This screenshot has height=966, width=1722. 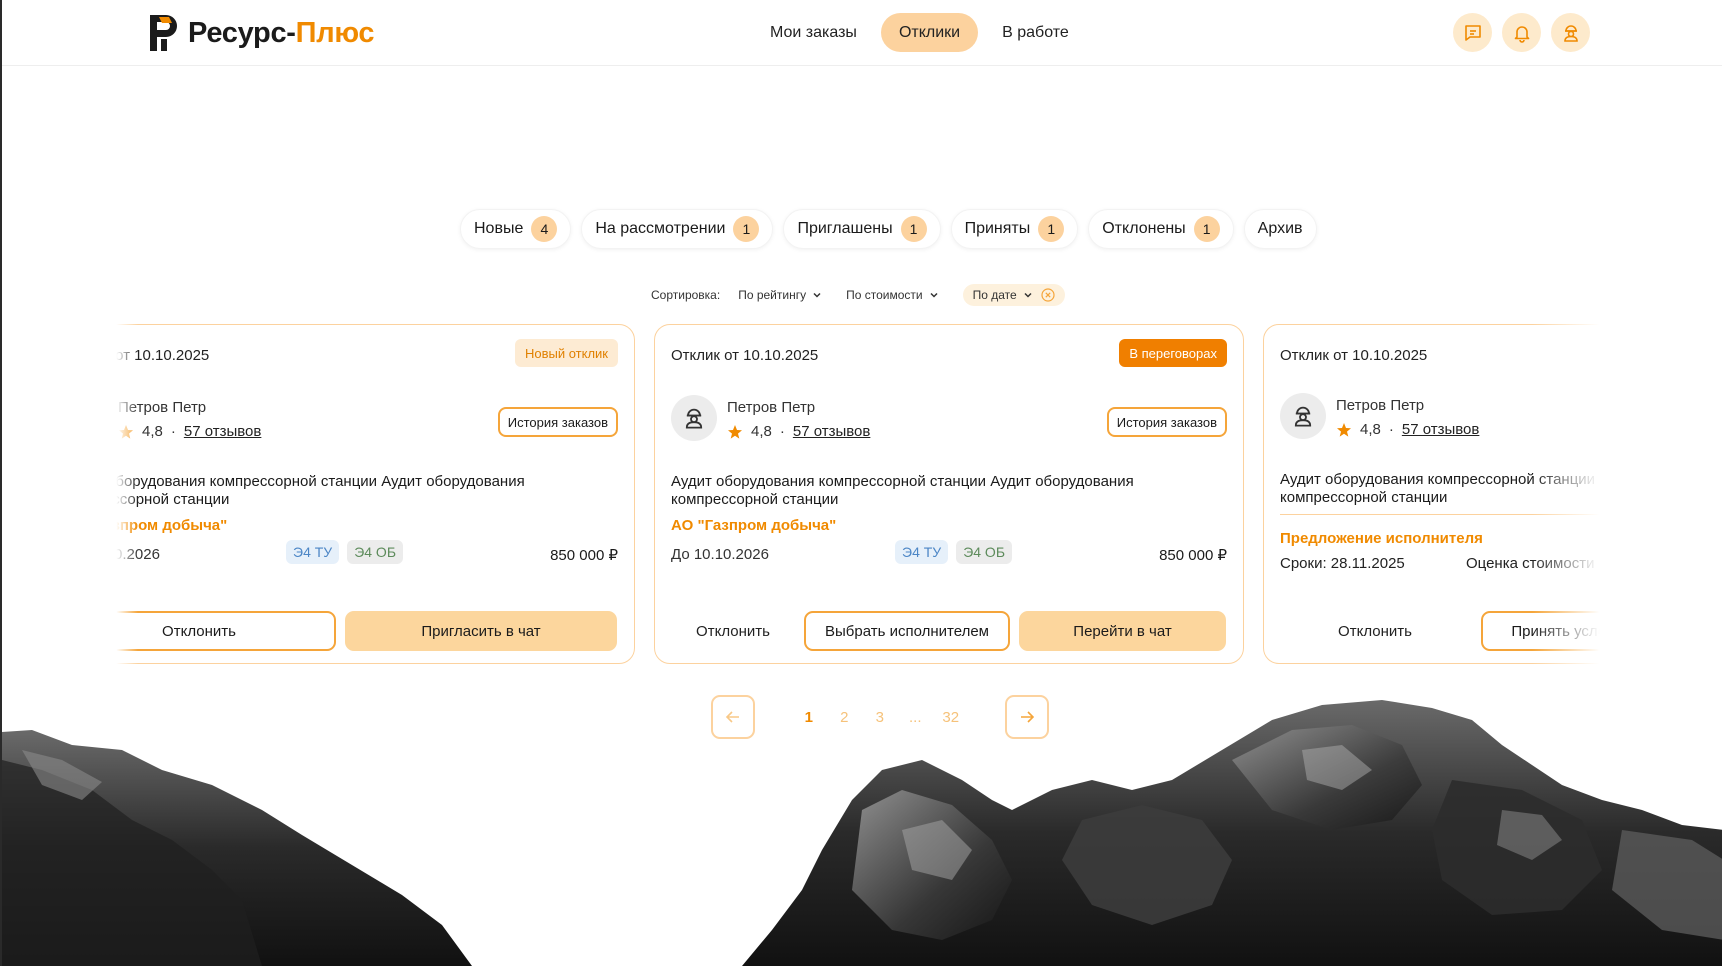 I want to click on bell-icon, so click(x=1521, y=34).